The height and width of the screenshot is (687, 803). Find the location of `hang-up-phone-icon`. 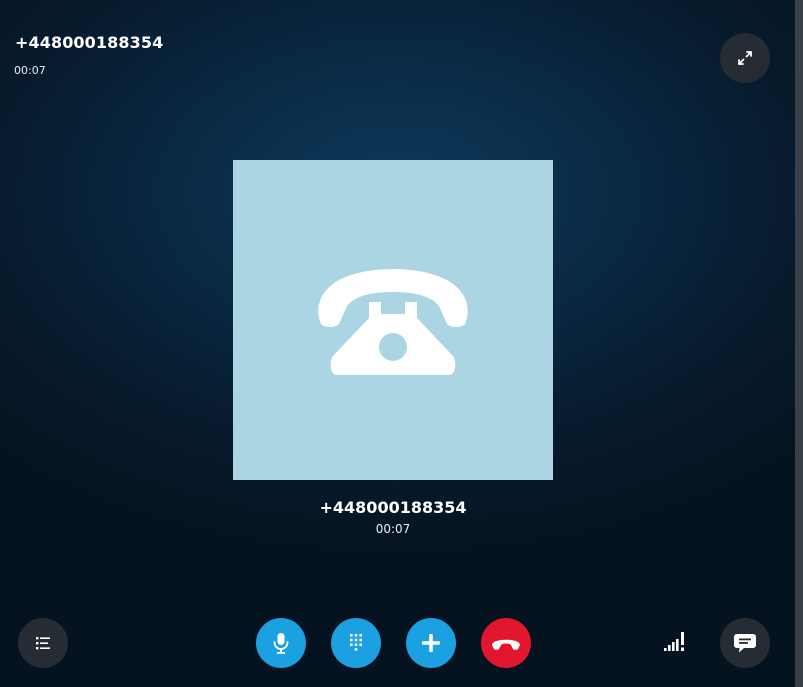

hang-up-phone-icon is located at coordinates (506, 644).